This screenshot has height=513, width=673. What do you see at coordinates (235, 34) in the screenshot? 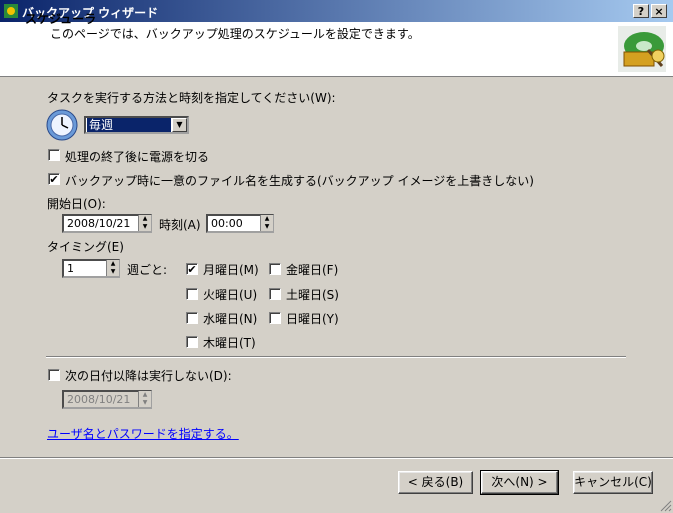
I see `page-subtitle: このページでは、バックアップ処理のスケジュールを設定できます。` at bounding box center [235, 34].